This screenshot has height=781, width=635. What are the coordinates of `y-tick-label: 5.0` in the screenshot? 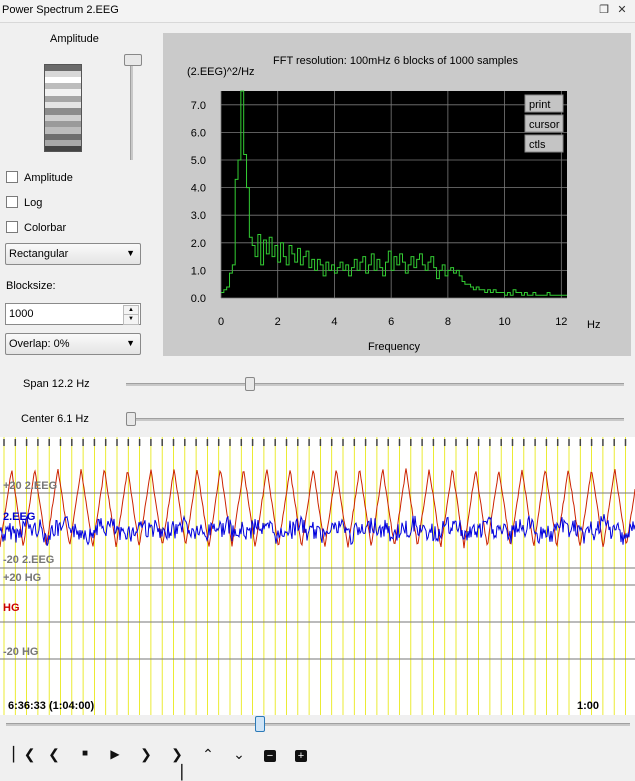 It's located at (198, 161).